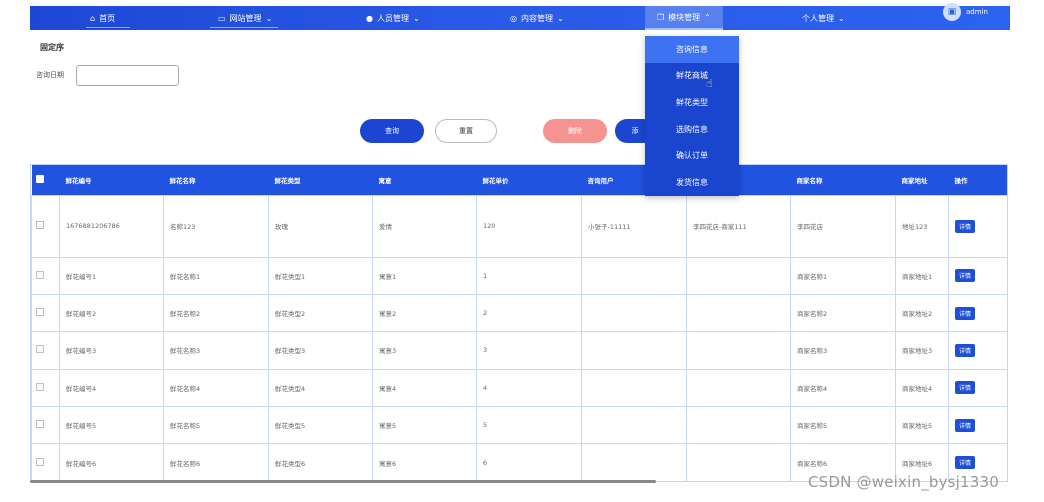  Describe the element at coordinates (466, 131) in the screenshot. I see `reset-button: 重置` at that location.